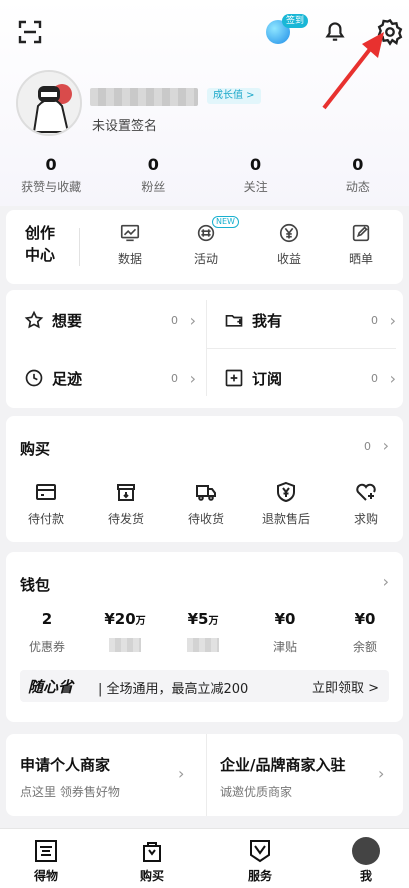  What do you see at coordinates (358, 177) in the screenshot?
I see `stat-posts: 0 动态` at bounding box center [358, 177].